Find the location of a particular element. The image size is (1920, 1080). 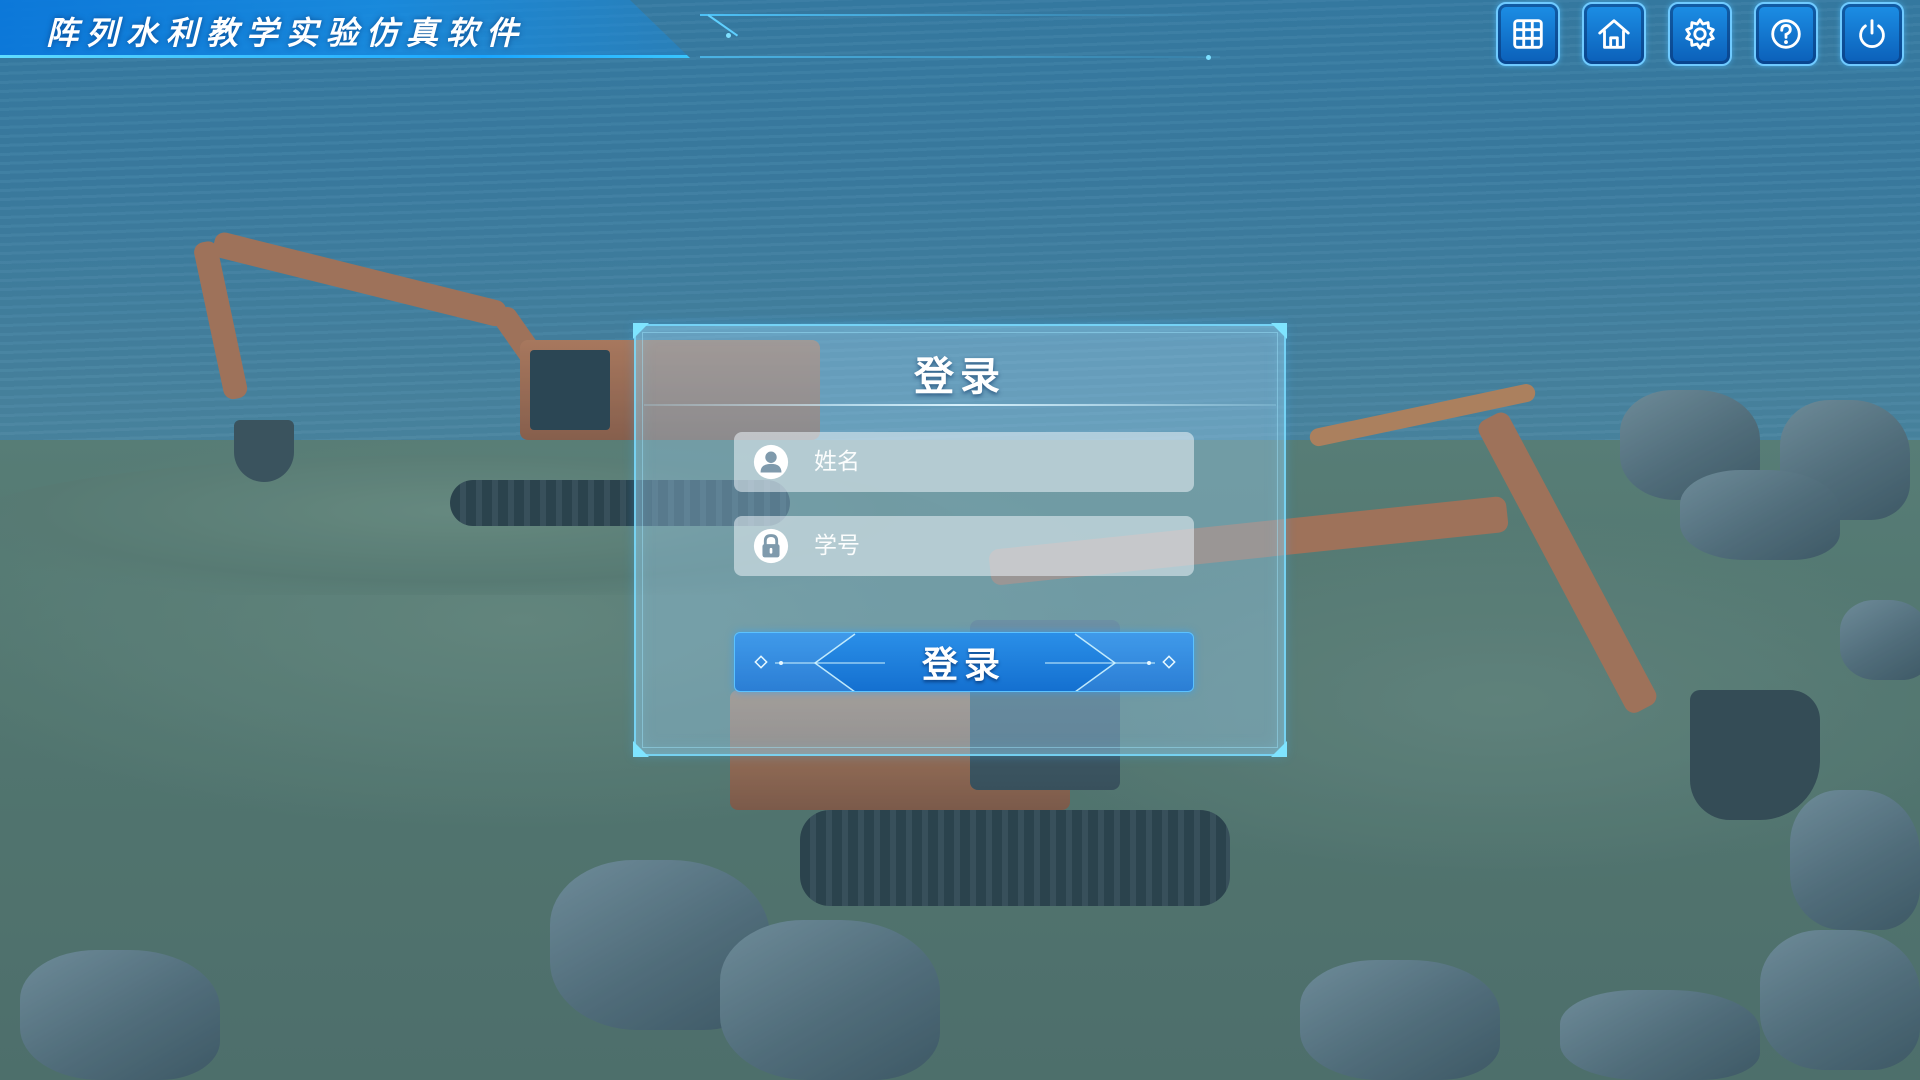

app-title: 阵列水利教学实验仿真软件 is located at coordinates (286, 33).